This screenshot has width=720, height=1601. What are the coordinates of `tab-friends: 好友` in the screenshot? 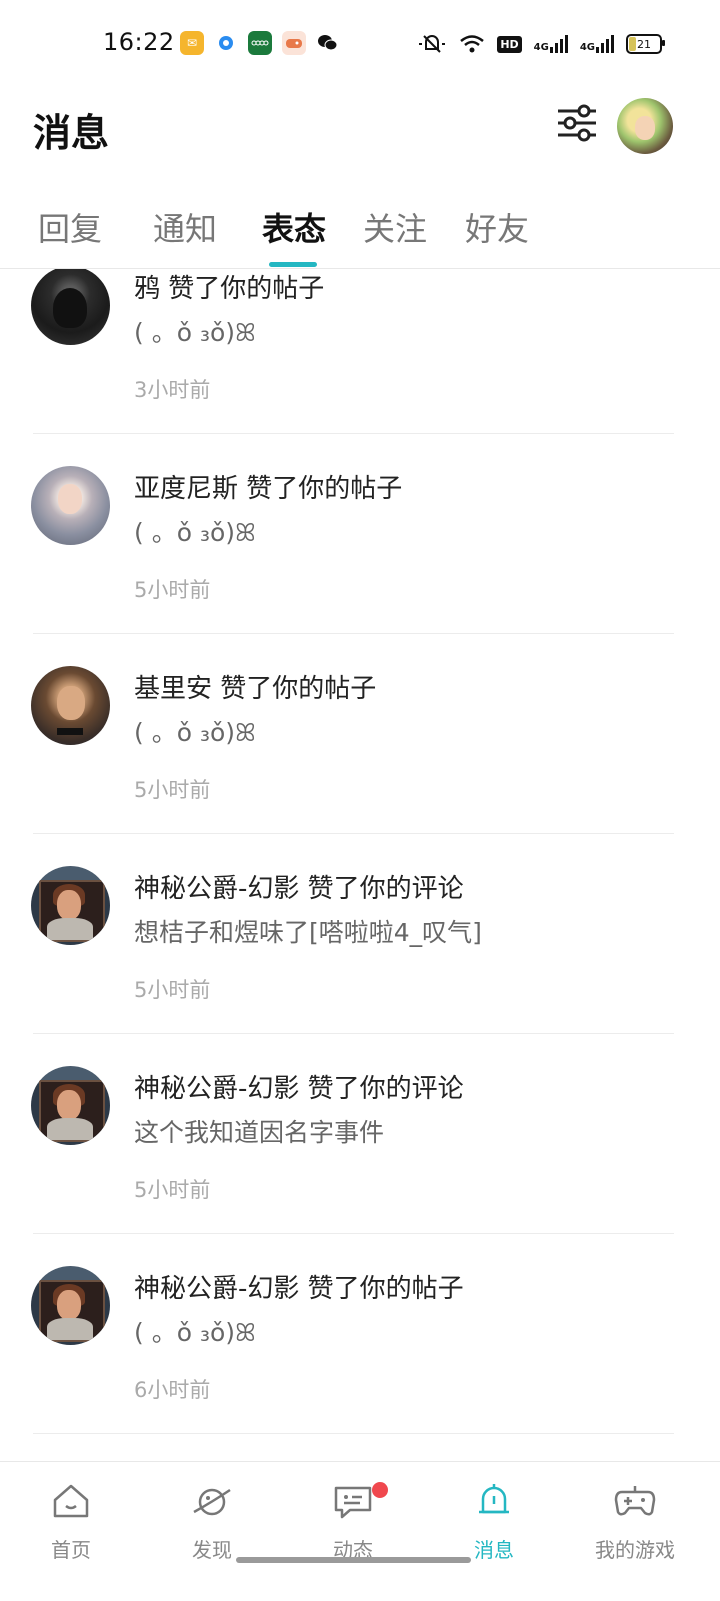 It's located at (497, 227).